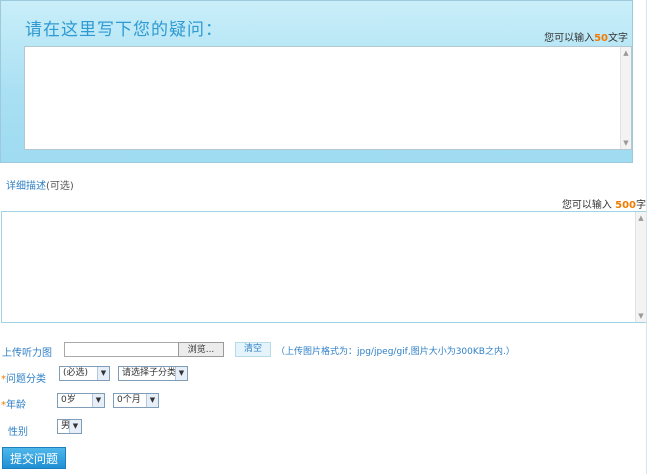 The image size is (649, 474). Describe the element at coordinates (13, 405) in the screenshot. I see `age-label: *年龄` at that location.